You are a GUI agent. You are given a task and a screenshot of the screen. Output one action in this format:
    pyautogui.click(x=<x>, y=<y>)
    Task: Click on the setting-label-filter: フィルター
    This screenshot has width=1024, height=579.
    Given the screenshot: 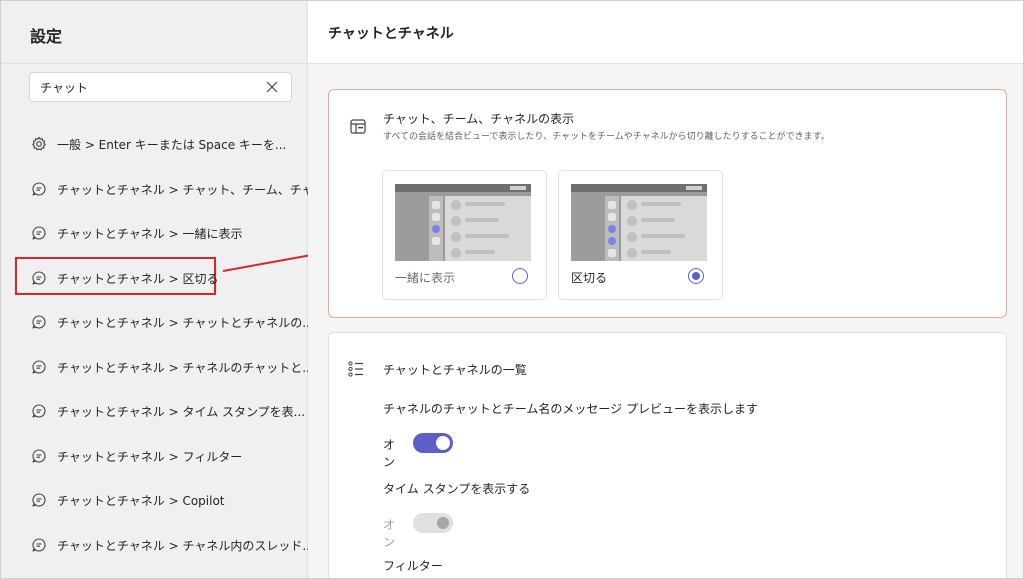 What is the action you would take?
    pyautogui.click(x=413, y=566)
    